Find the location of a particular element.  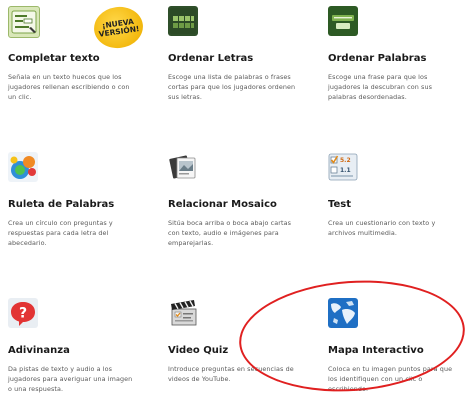

letter-tiles-icon is located at coordinates (183, 21).